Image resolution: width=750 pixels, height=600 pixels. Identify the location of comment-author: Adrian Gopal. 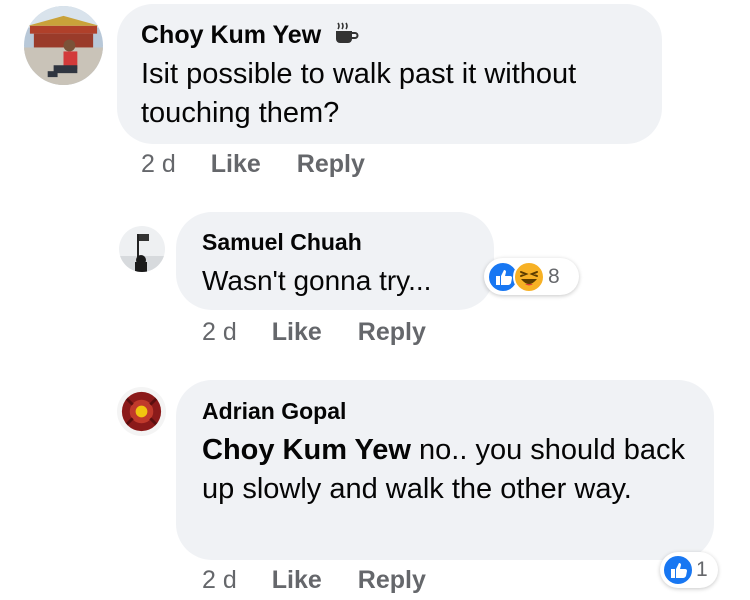
(274, 411).